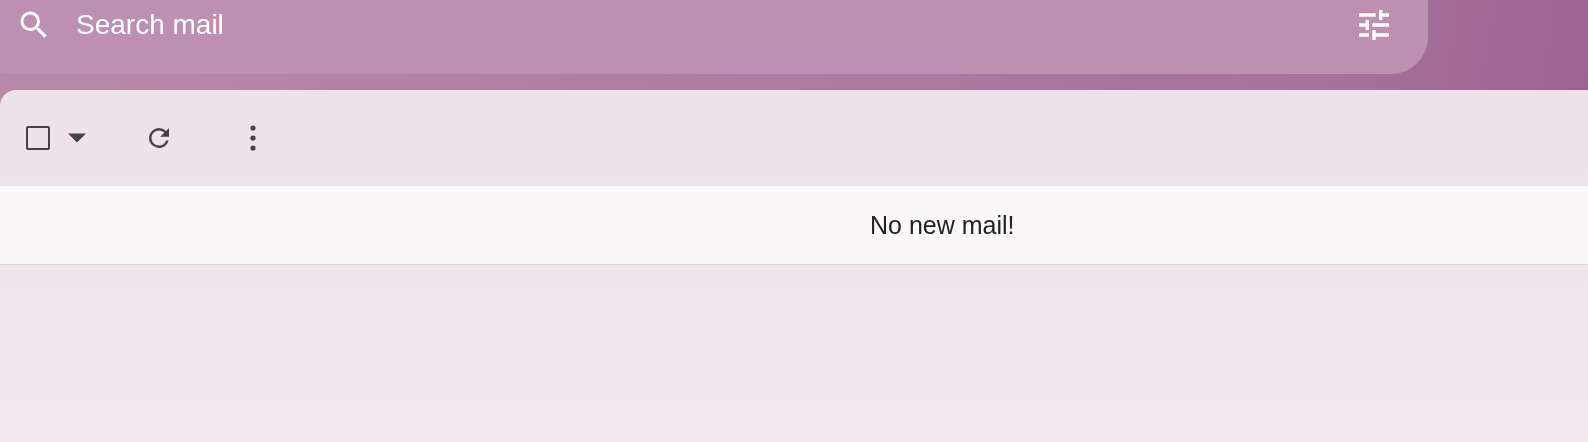 This screenshot has width=1588, height=442. What do you see at coordinates (77, 138) in the screenshot?
I see `caret-icon` at bounding box center [77, 138].